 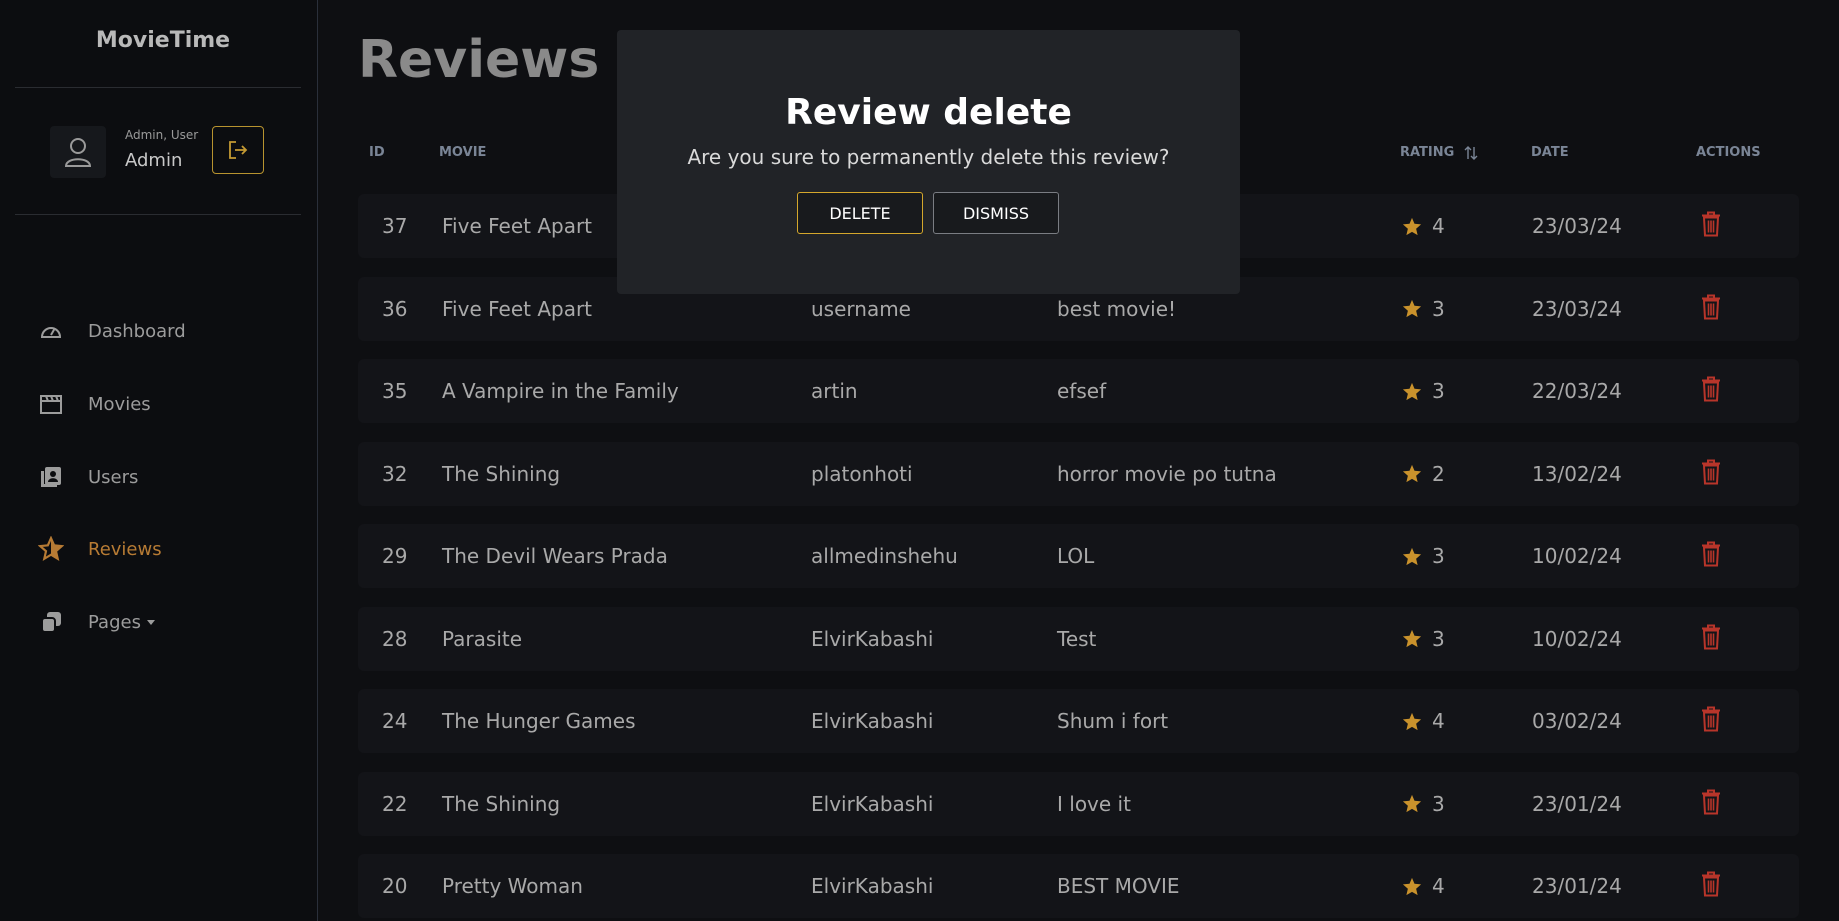 What do you see at coordinates (1577, 473) in the screenshot?
I see `review-date: 13/02/24` at bounding box center [1577, 473].